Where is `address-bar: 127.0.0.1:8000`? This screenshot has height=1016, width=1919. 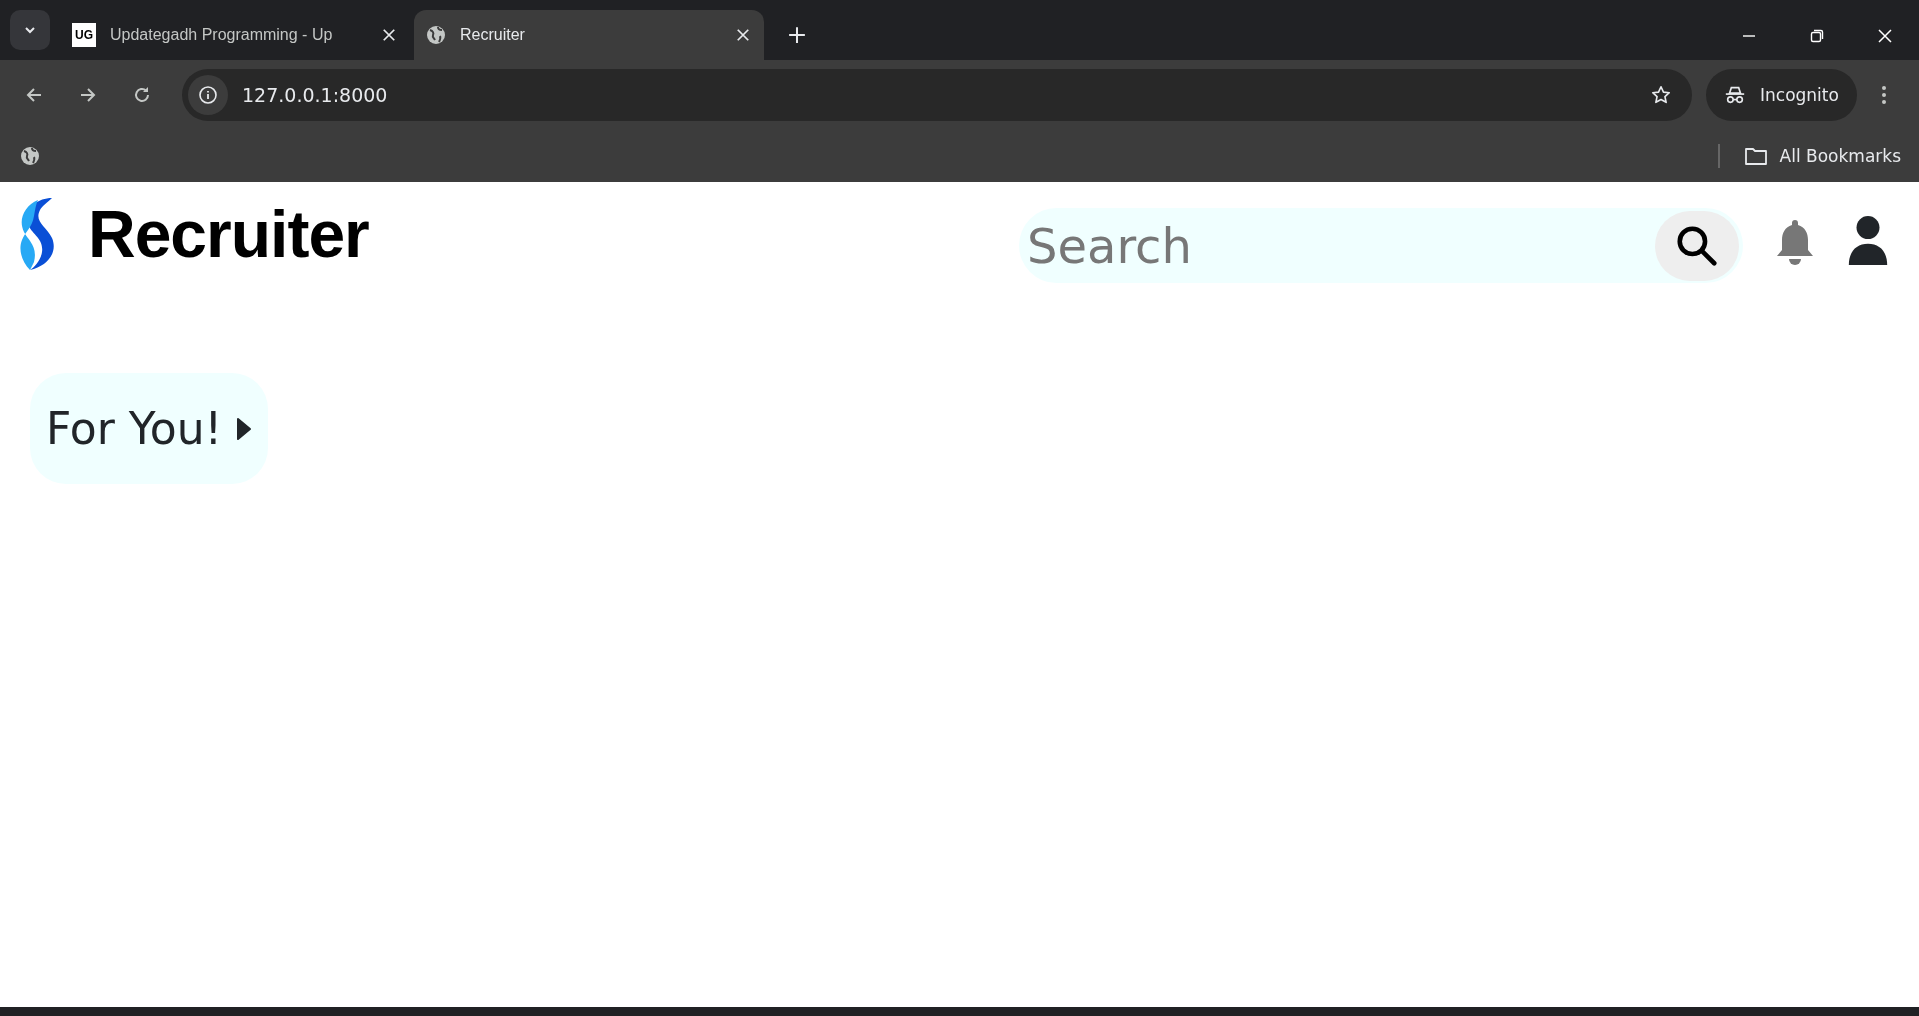 address-bar: 127.0.0.1:8000 is located at coordinates (937, 95).